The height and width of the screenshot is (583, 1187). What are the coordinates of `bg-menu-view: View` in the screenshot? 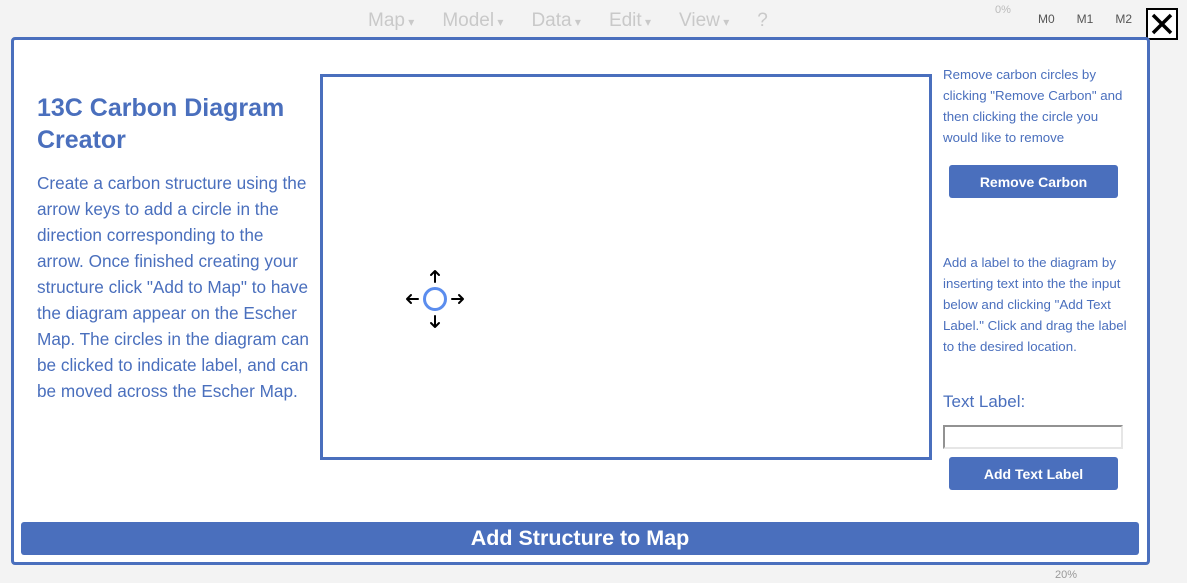 It's located at (704, 21).